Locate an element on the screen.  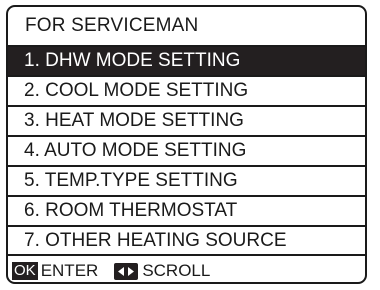
menu-item-auto-mode-setting: 4. AUTO MODE SETTING is located at coordinates (186, 152).